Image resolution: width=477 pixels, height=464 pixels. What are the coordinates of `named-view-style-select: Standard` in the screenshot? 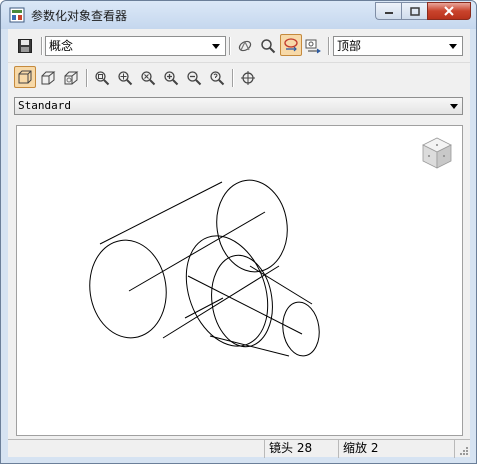 It's located at (238, 106).